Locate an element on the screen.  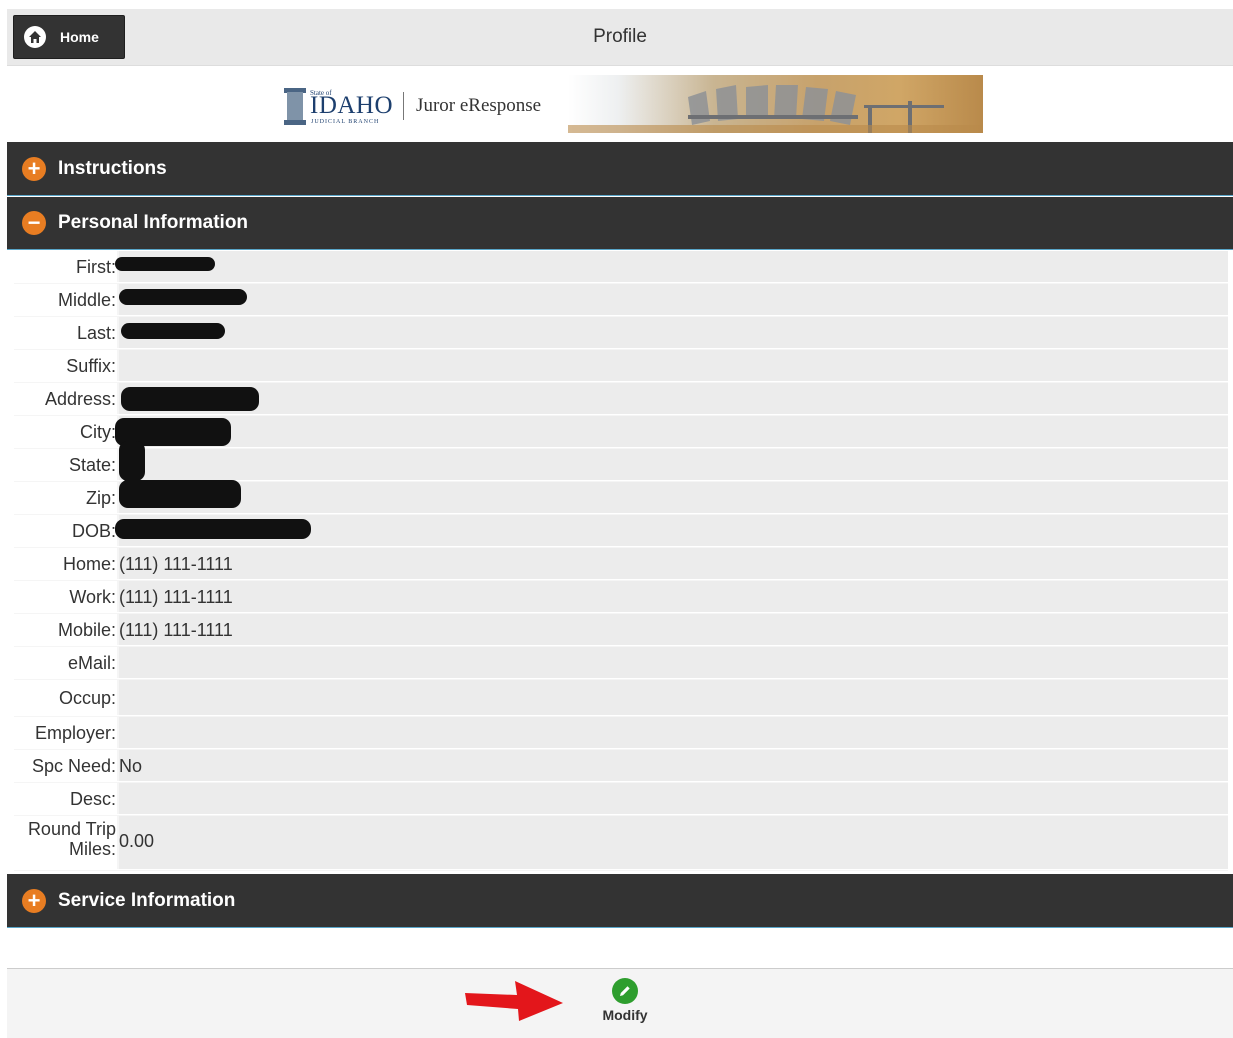
field-row-mobile-phone: Mobile: (111) 111-1111 is located at coordinates (621, 630).